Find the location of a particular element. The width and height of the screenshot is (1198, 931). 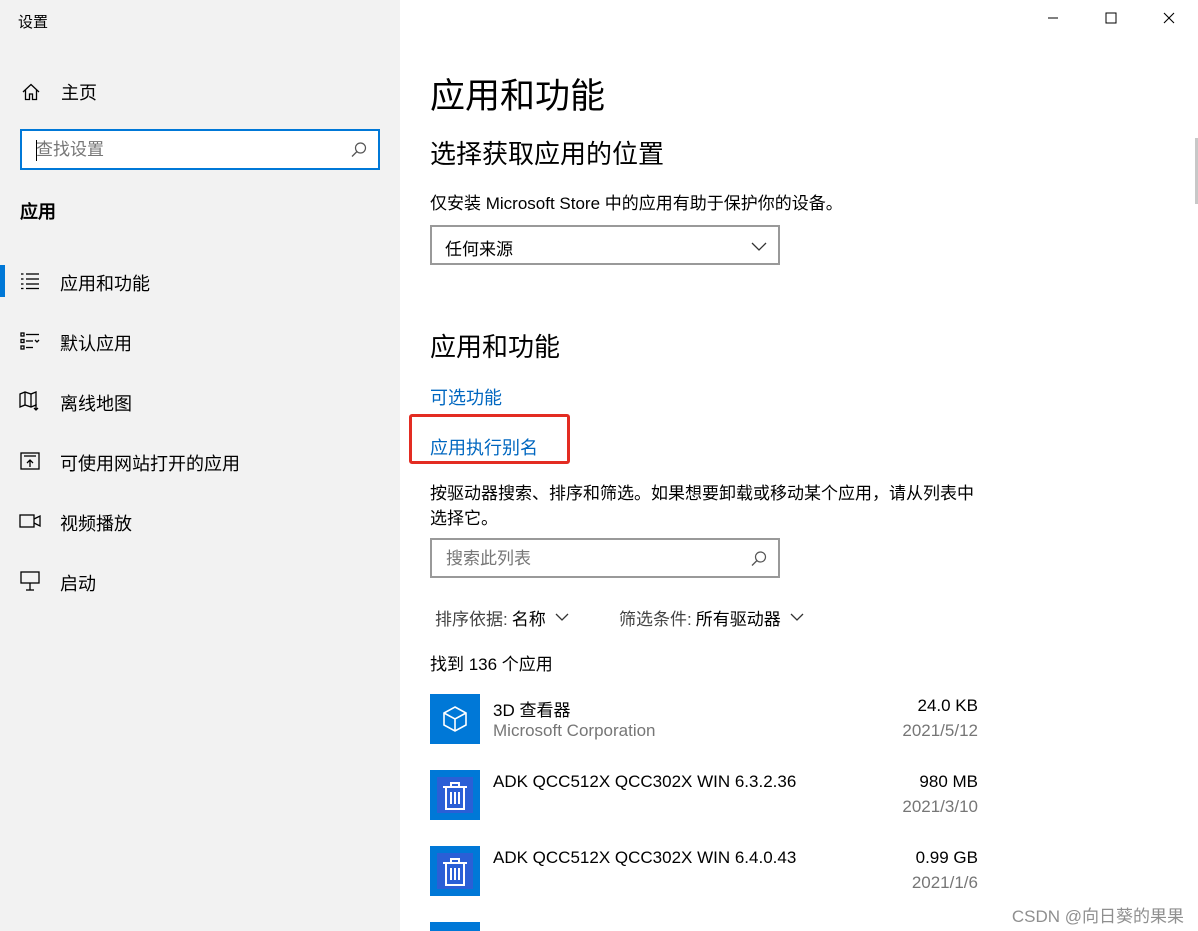

apps-section-heading: 应用和功能 is located at coordinates (495, 347).